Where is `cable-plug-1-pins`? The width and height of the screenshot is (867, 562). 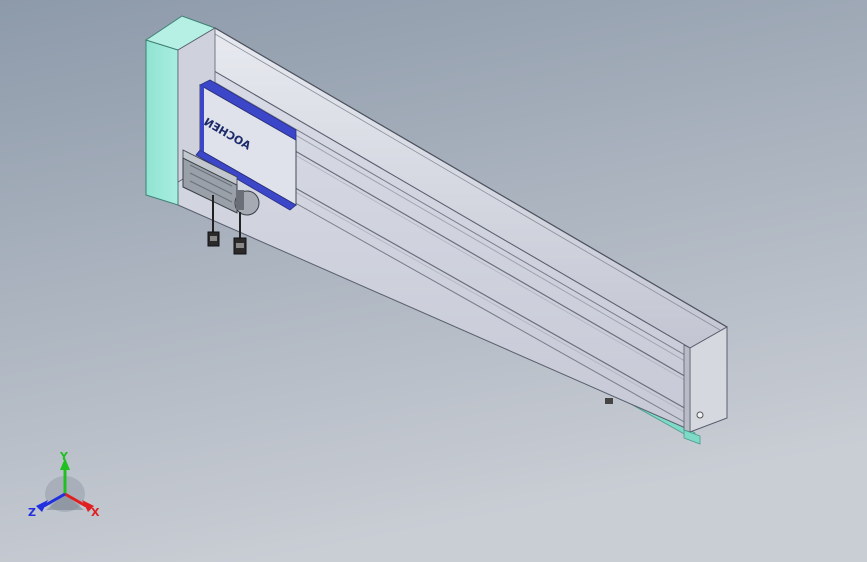 cable-plug-1-pins is located at coordinates (213, 238).